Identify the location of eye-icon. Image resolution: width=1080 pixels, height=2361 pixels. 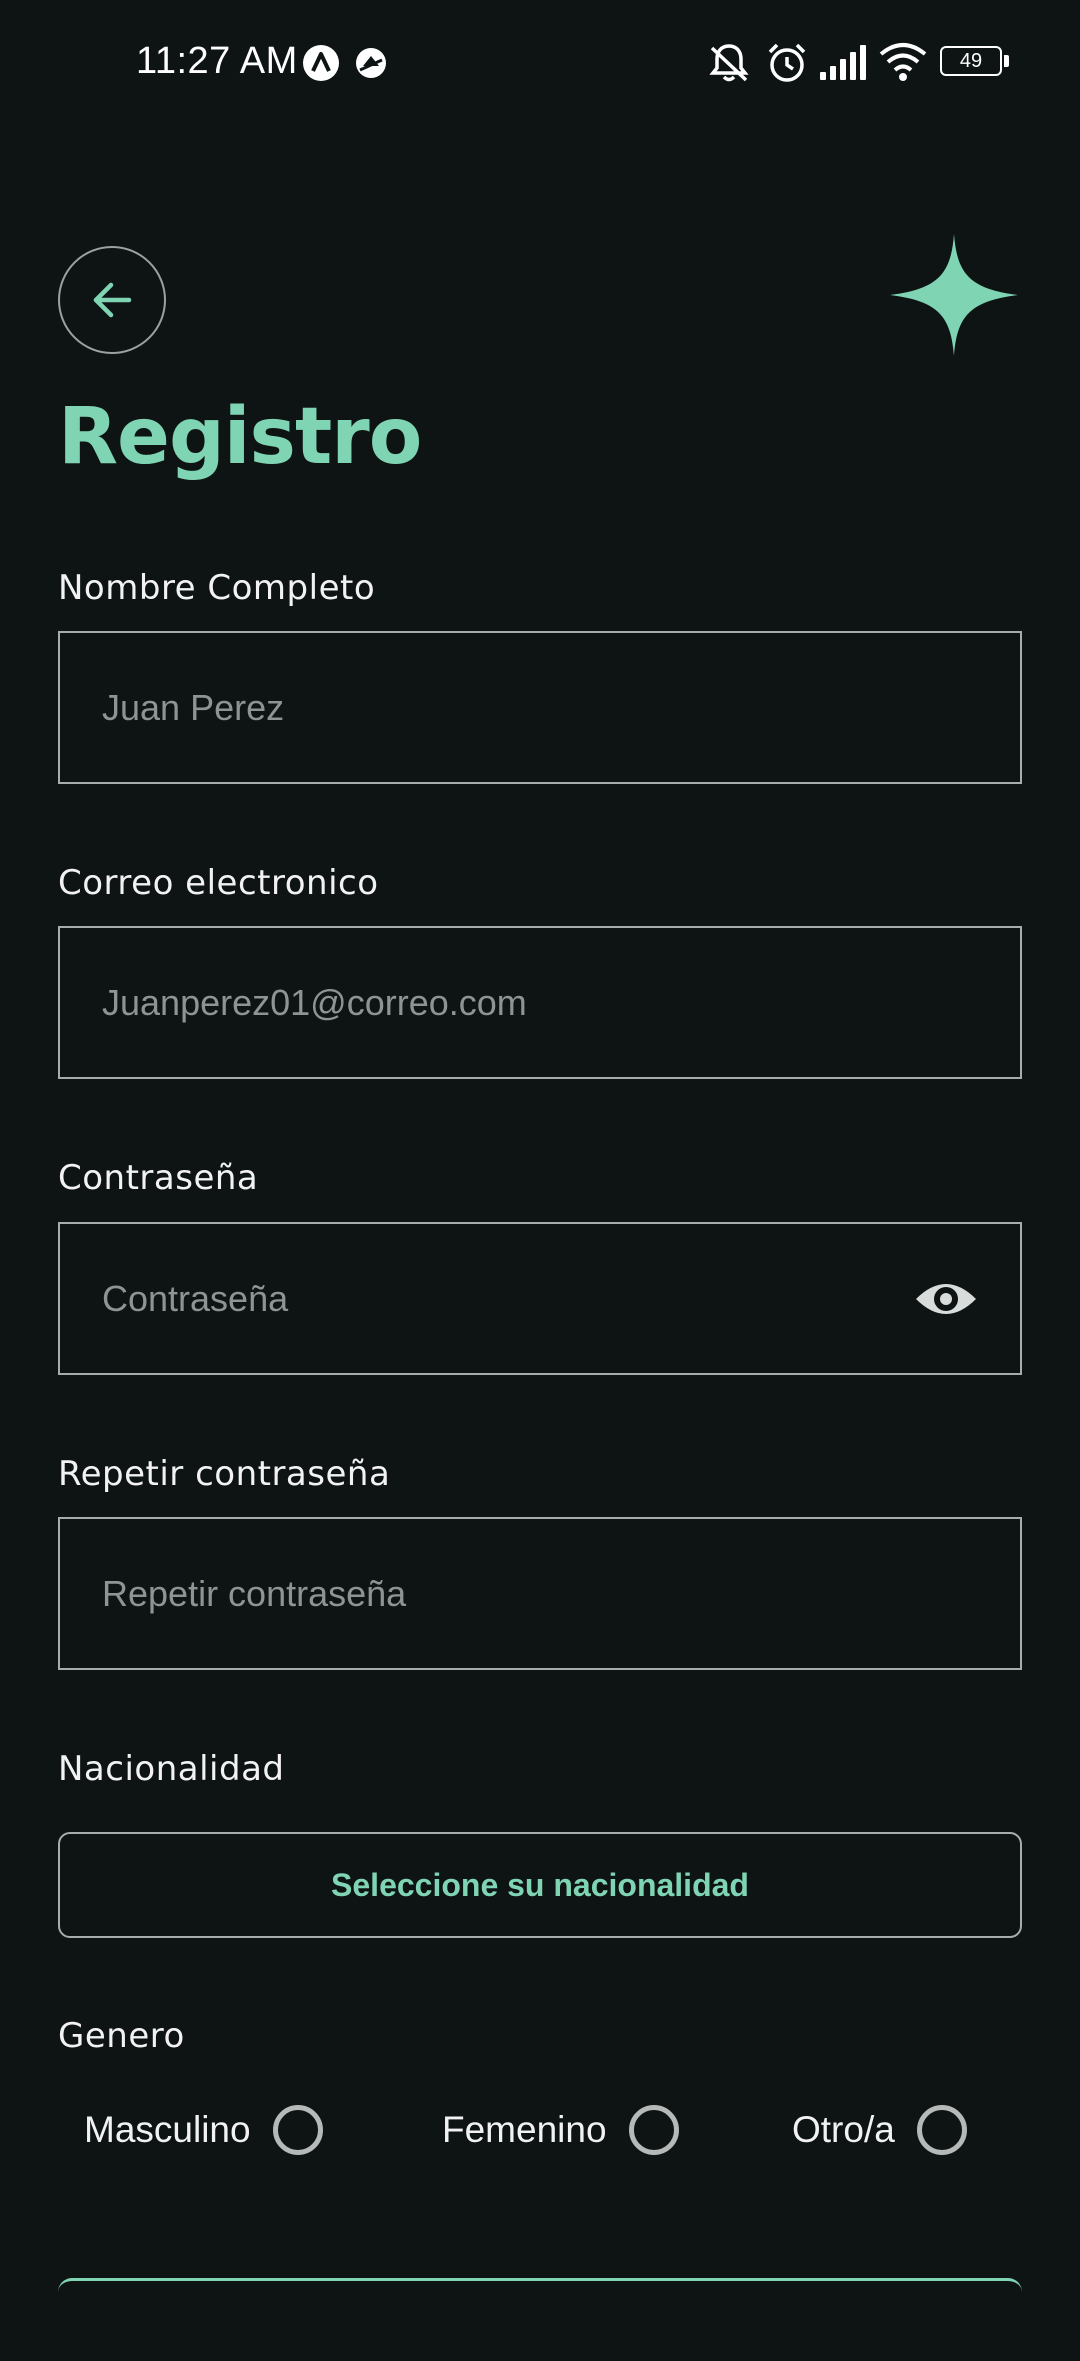
(946, 1299).